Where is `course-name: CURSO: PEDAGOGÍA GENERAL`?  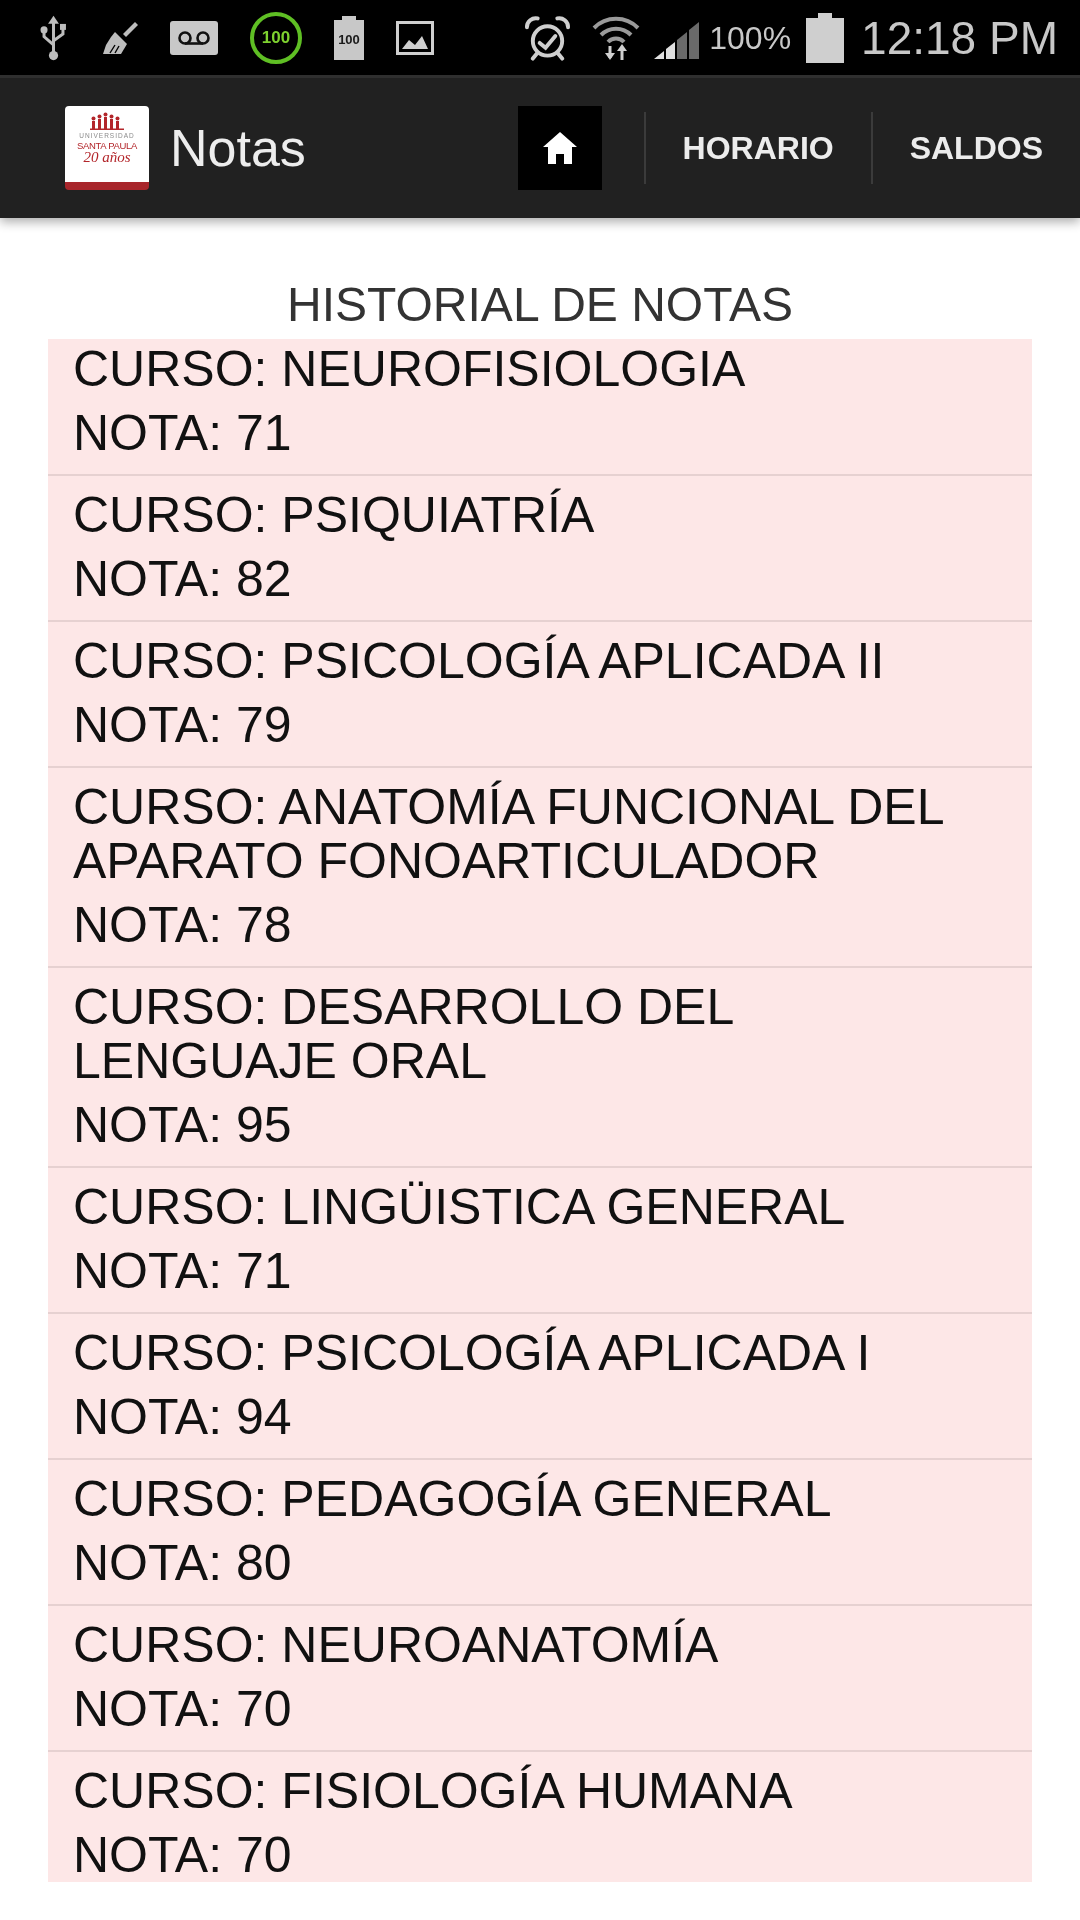
course-name: CURSO: PEDAGOGÍA GENERAL is located at coordinates (453, 1499).